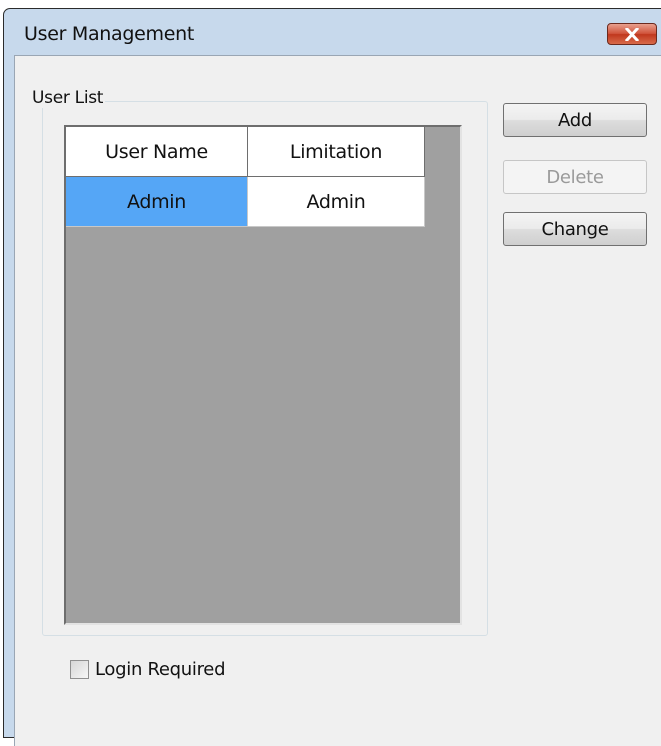 This screenshot has height=746, width=661. I want to click on cell-user-name: Admin, so click(157, 202).